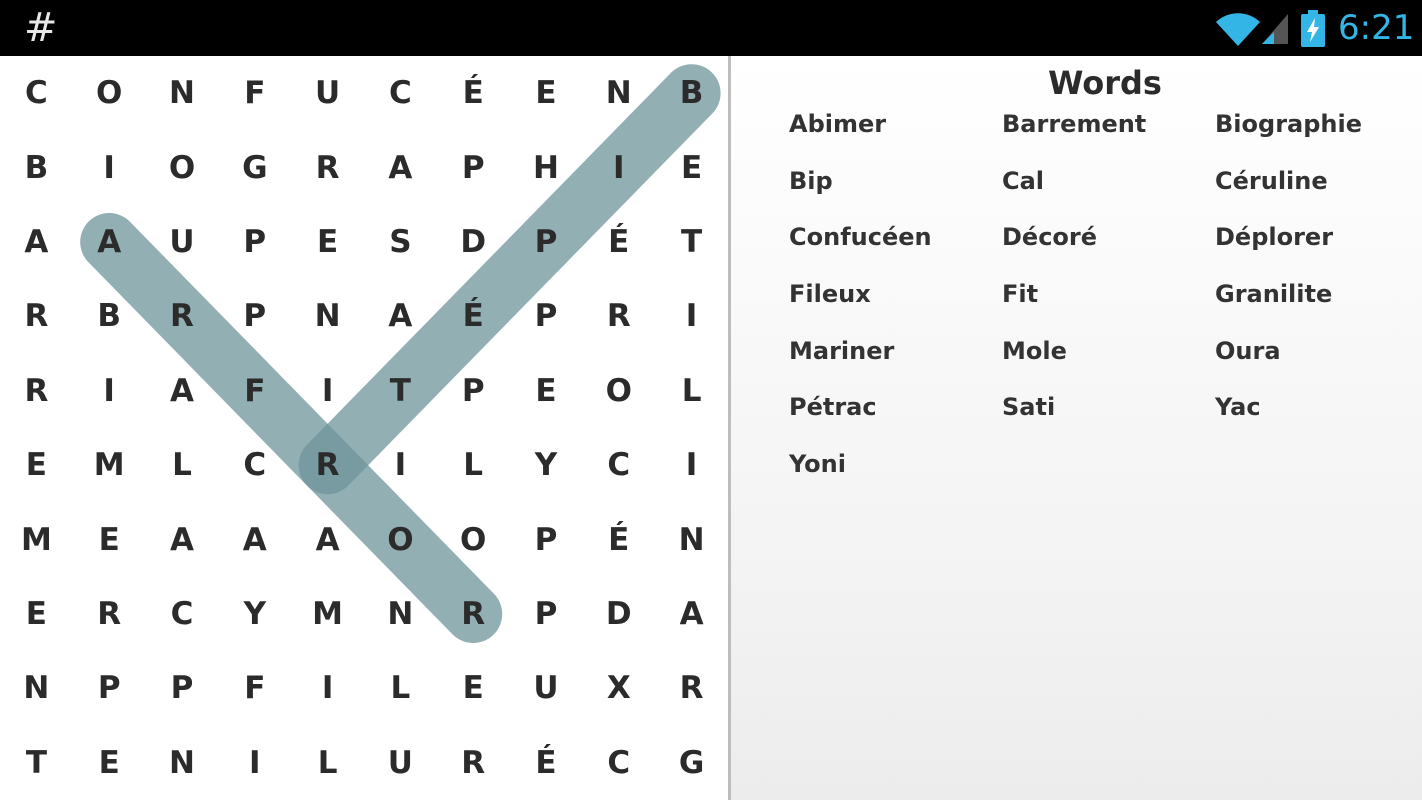 This screenshot has width=1422, height=800. I want to click on grid-cell: S, so click(400, 242).